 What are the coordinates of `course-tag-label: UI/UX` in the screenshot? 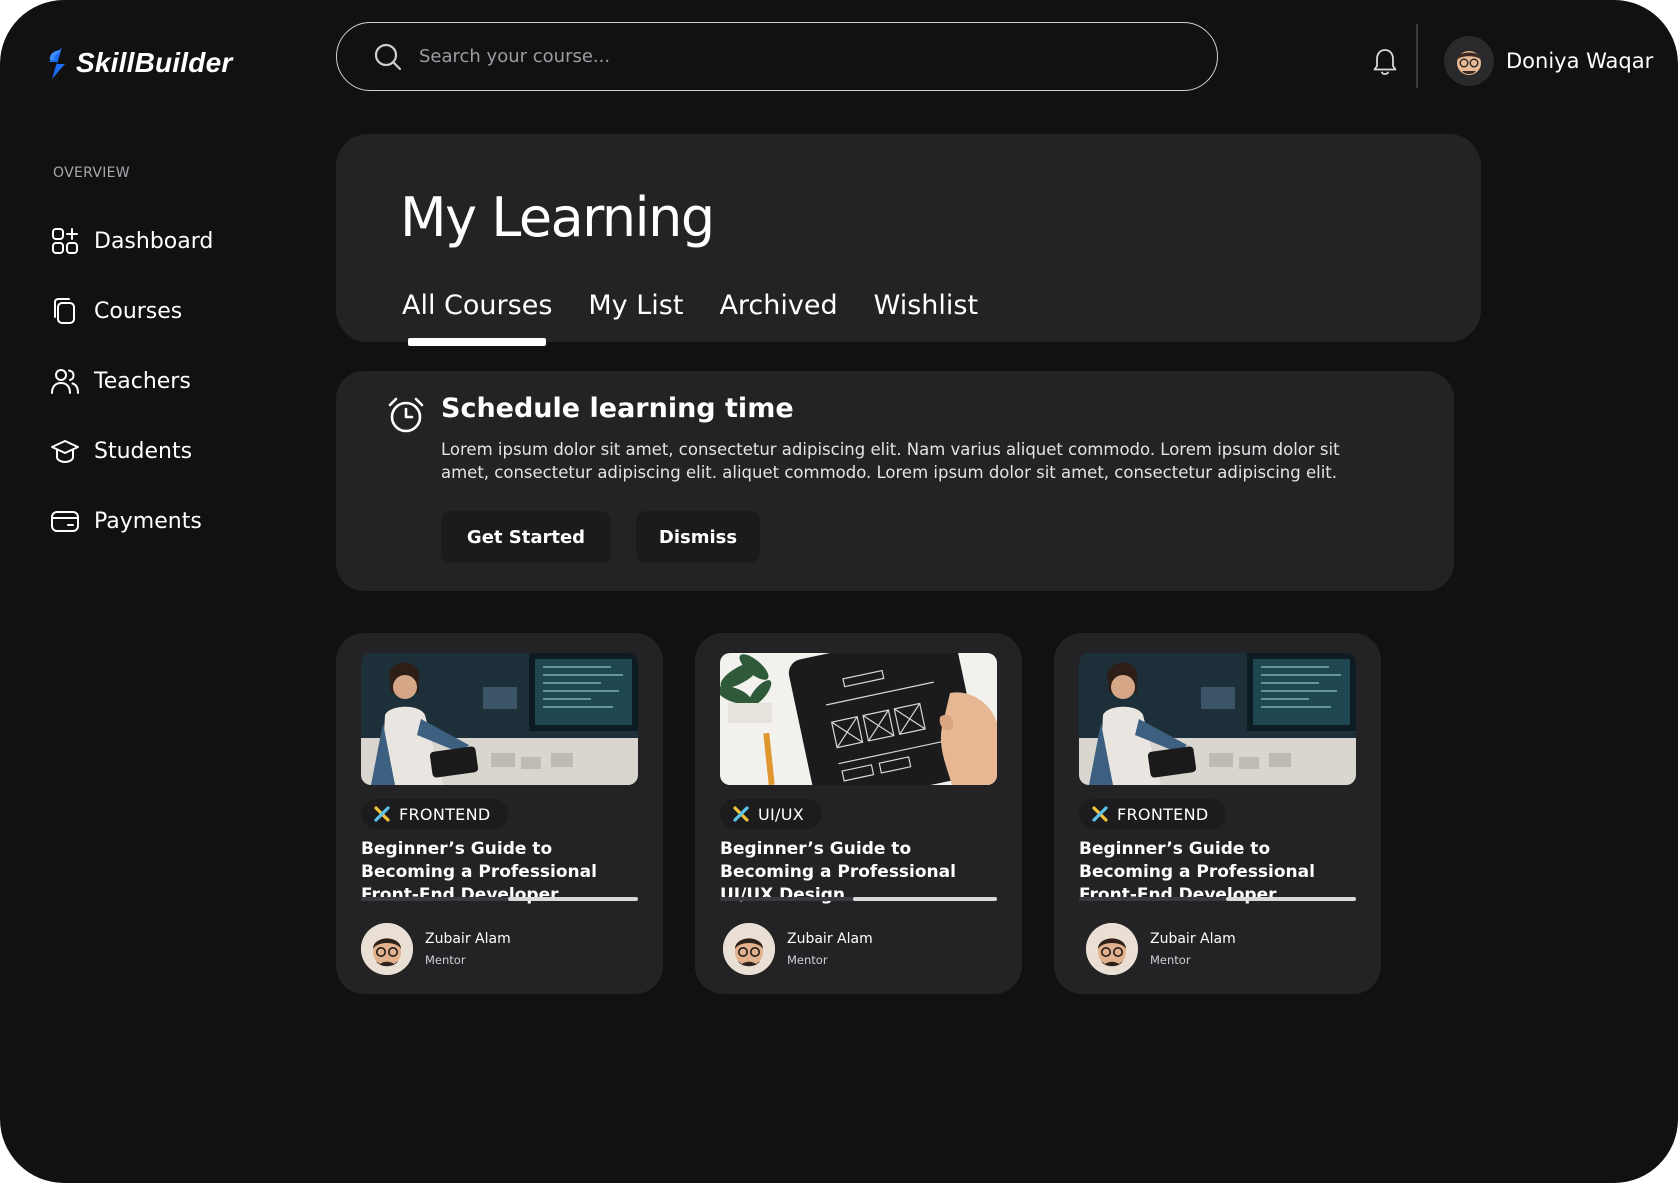 It's located at (781, 814).